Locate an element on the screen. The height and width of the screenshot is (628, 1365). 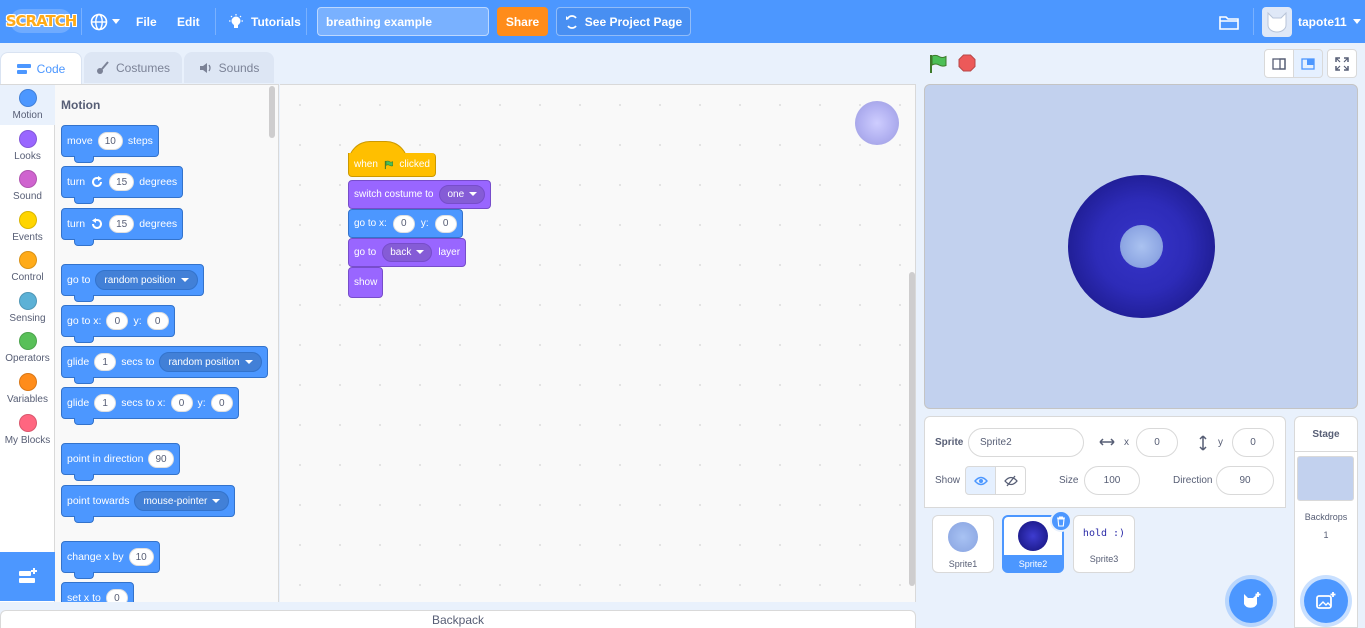
small-stage-button is located at coordinates (1279, 63).